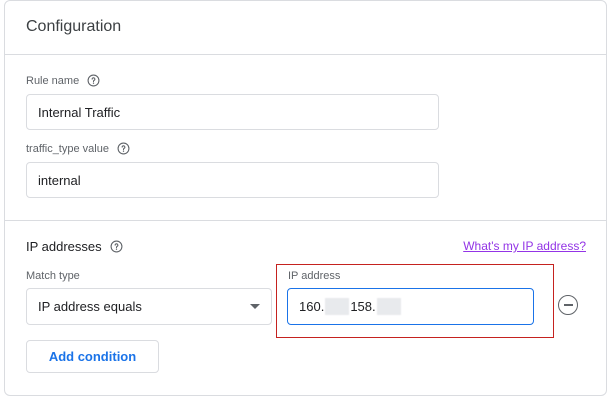 The height and width of the screenshot is (398, 611). Describe the element at coordinates (90, 306) in the screenshot. I see `match-type-value: IP address equals` at that location.